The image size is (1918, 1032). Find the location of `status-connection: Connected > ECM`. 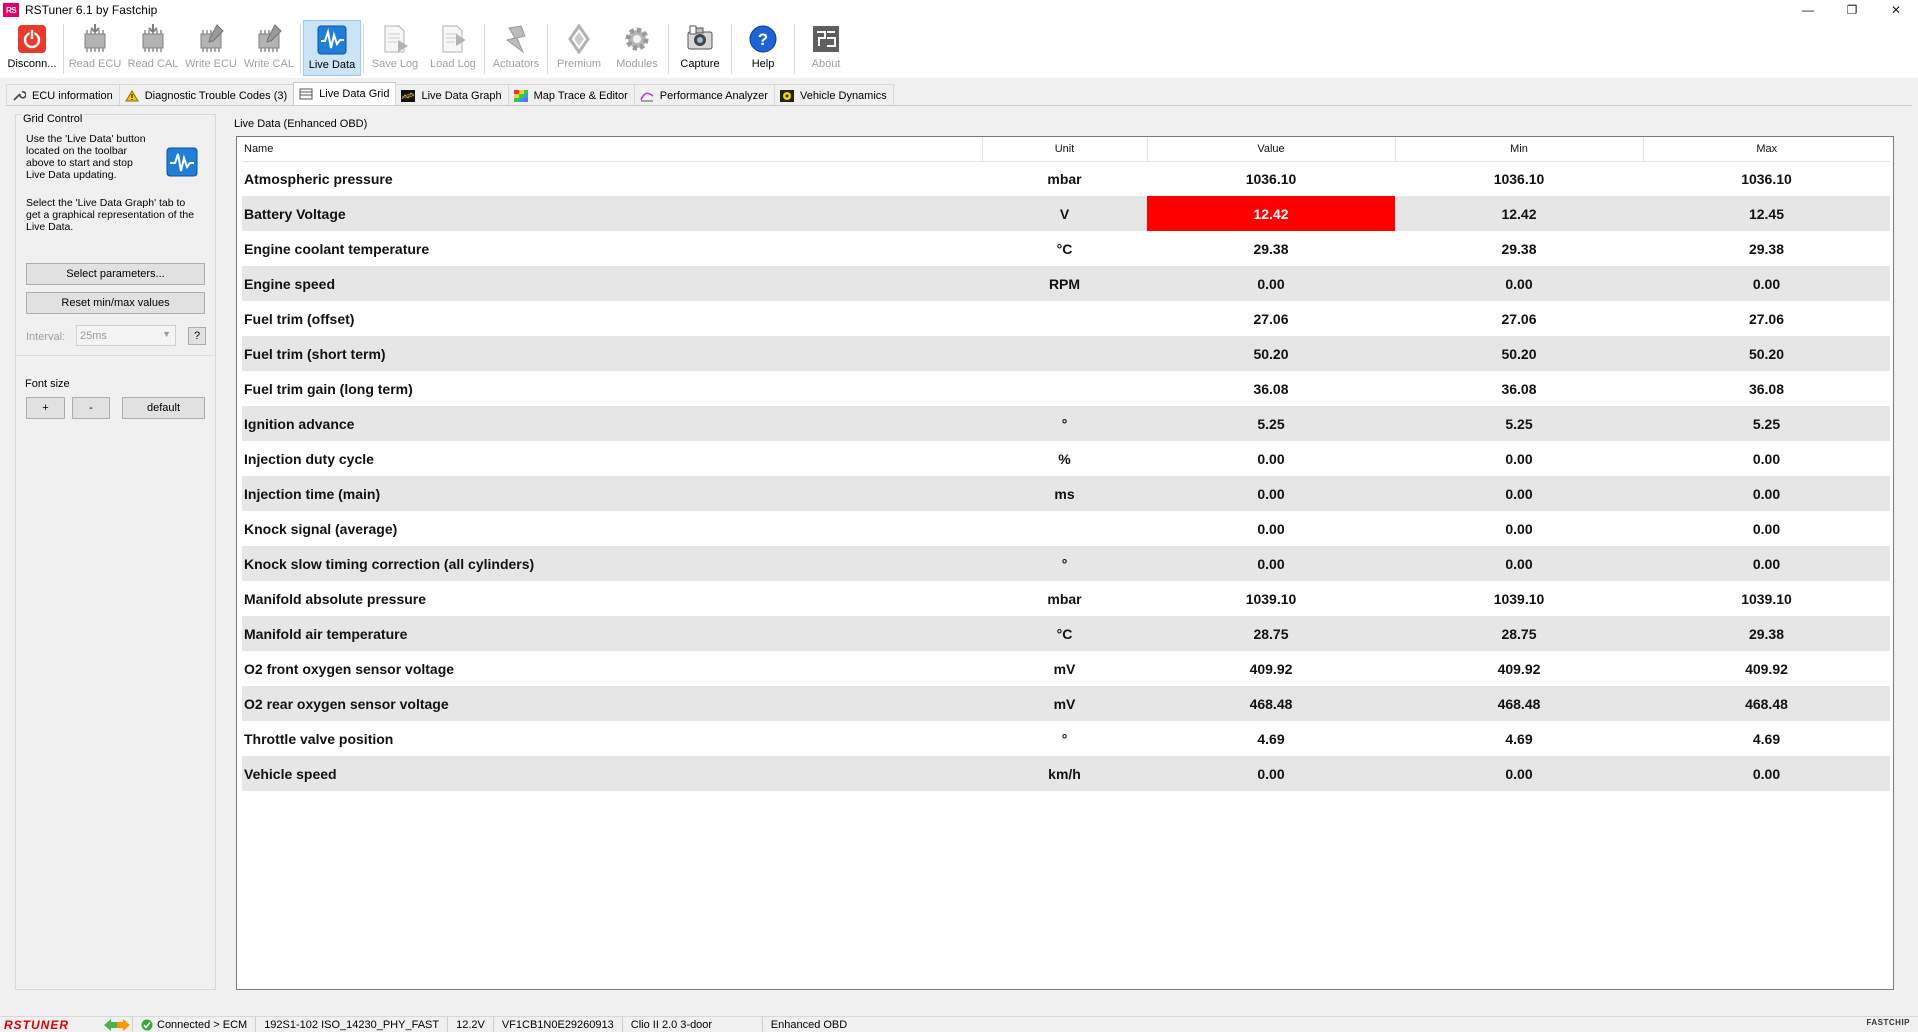

status-connection: Connected > ECM is located at coordinates (193, 1024).